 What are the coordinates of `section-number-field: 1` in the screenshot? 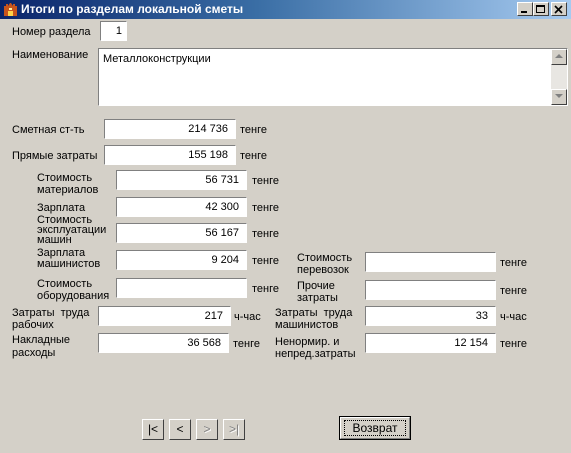 It's located at (113, 31).